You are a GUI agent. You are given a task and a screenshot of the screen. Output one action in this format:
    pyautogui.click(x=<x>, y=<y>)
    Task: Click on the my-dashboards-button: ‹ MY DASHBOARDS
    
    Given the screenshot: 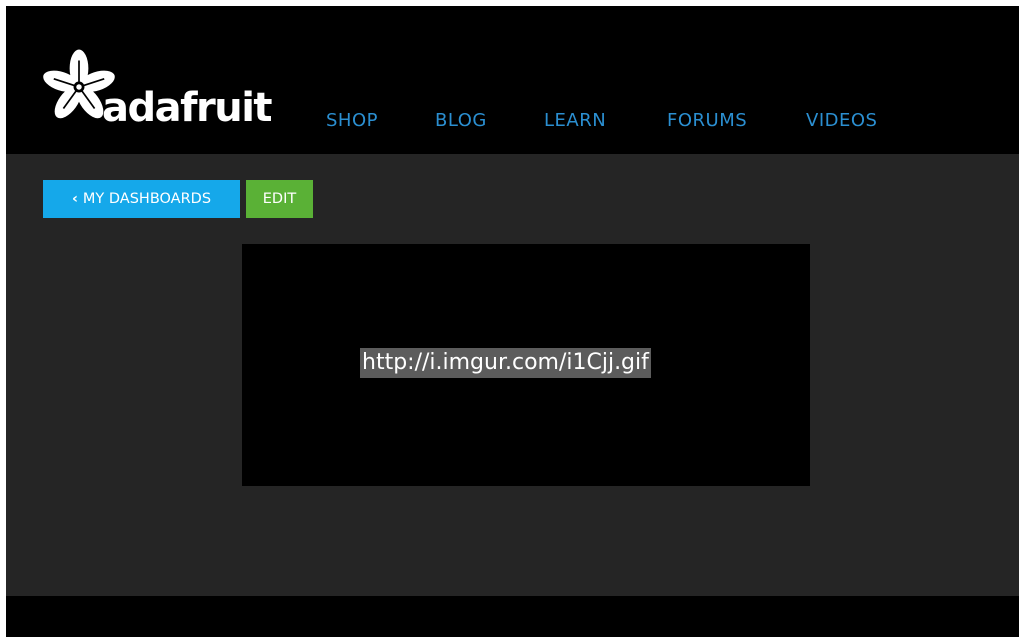 What is the action you would take?
    pyautogui.click(x=141, y=199)
    